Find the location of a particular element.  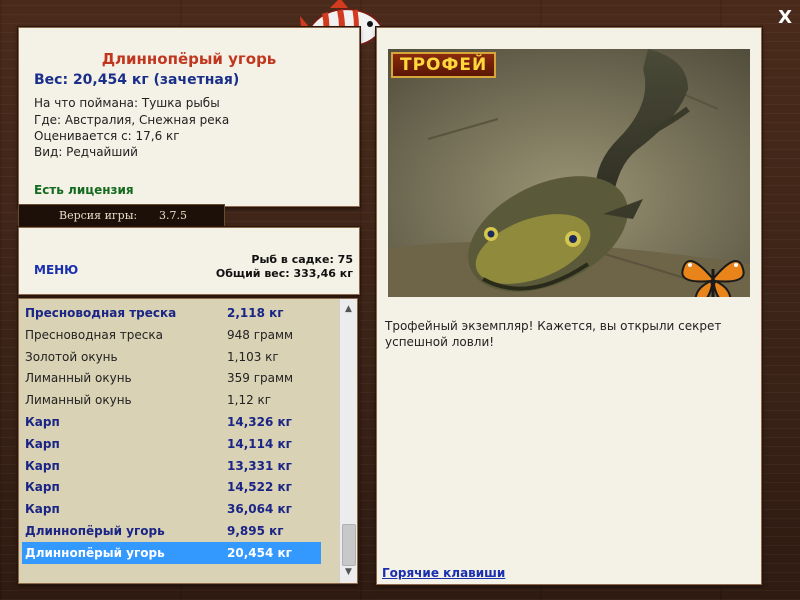

fish-name: Золотой окунь is located at coordinates (71, 356).